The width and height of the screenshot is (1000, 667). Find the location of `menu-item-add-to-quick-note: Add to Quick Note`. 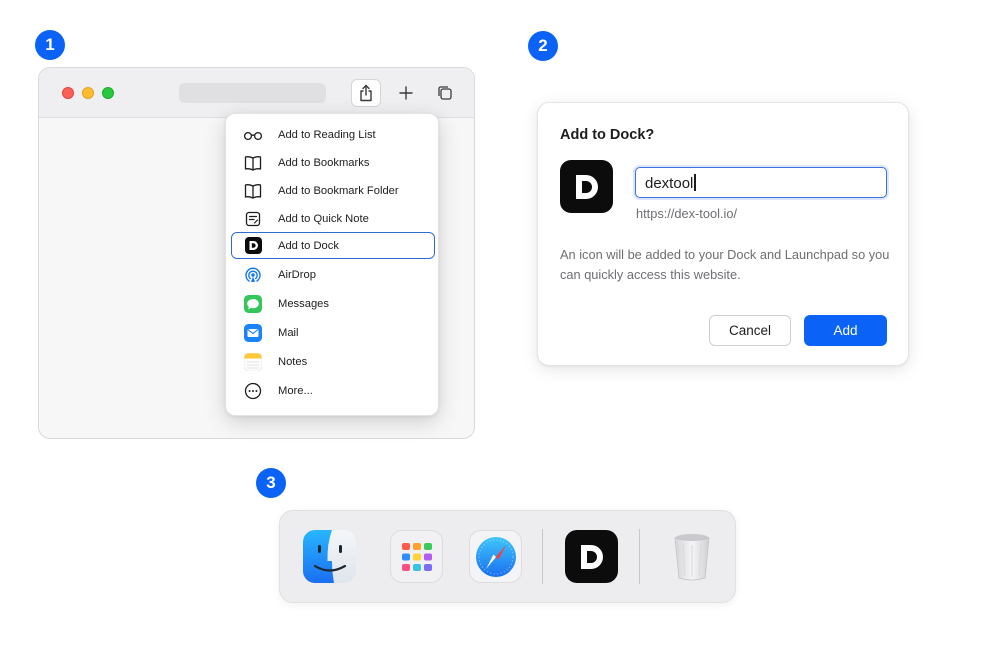

menu-item-add-to-quick-note: Add to Quick Note is located at coordinates (333, 218).